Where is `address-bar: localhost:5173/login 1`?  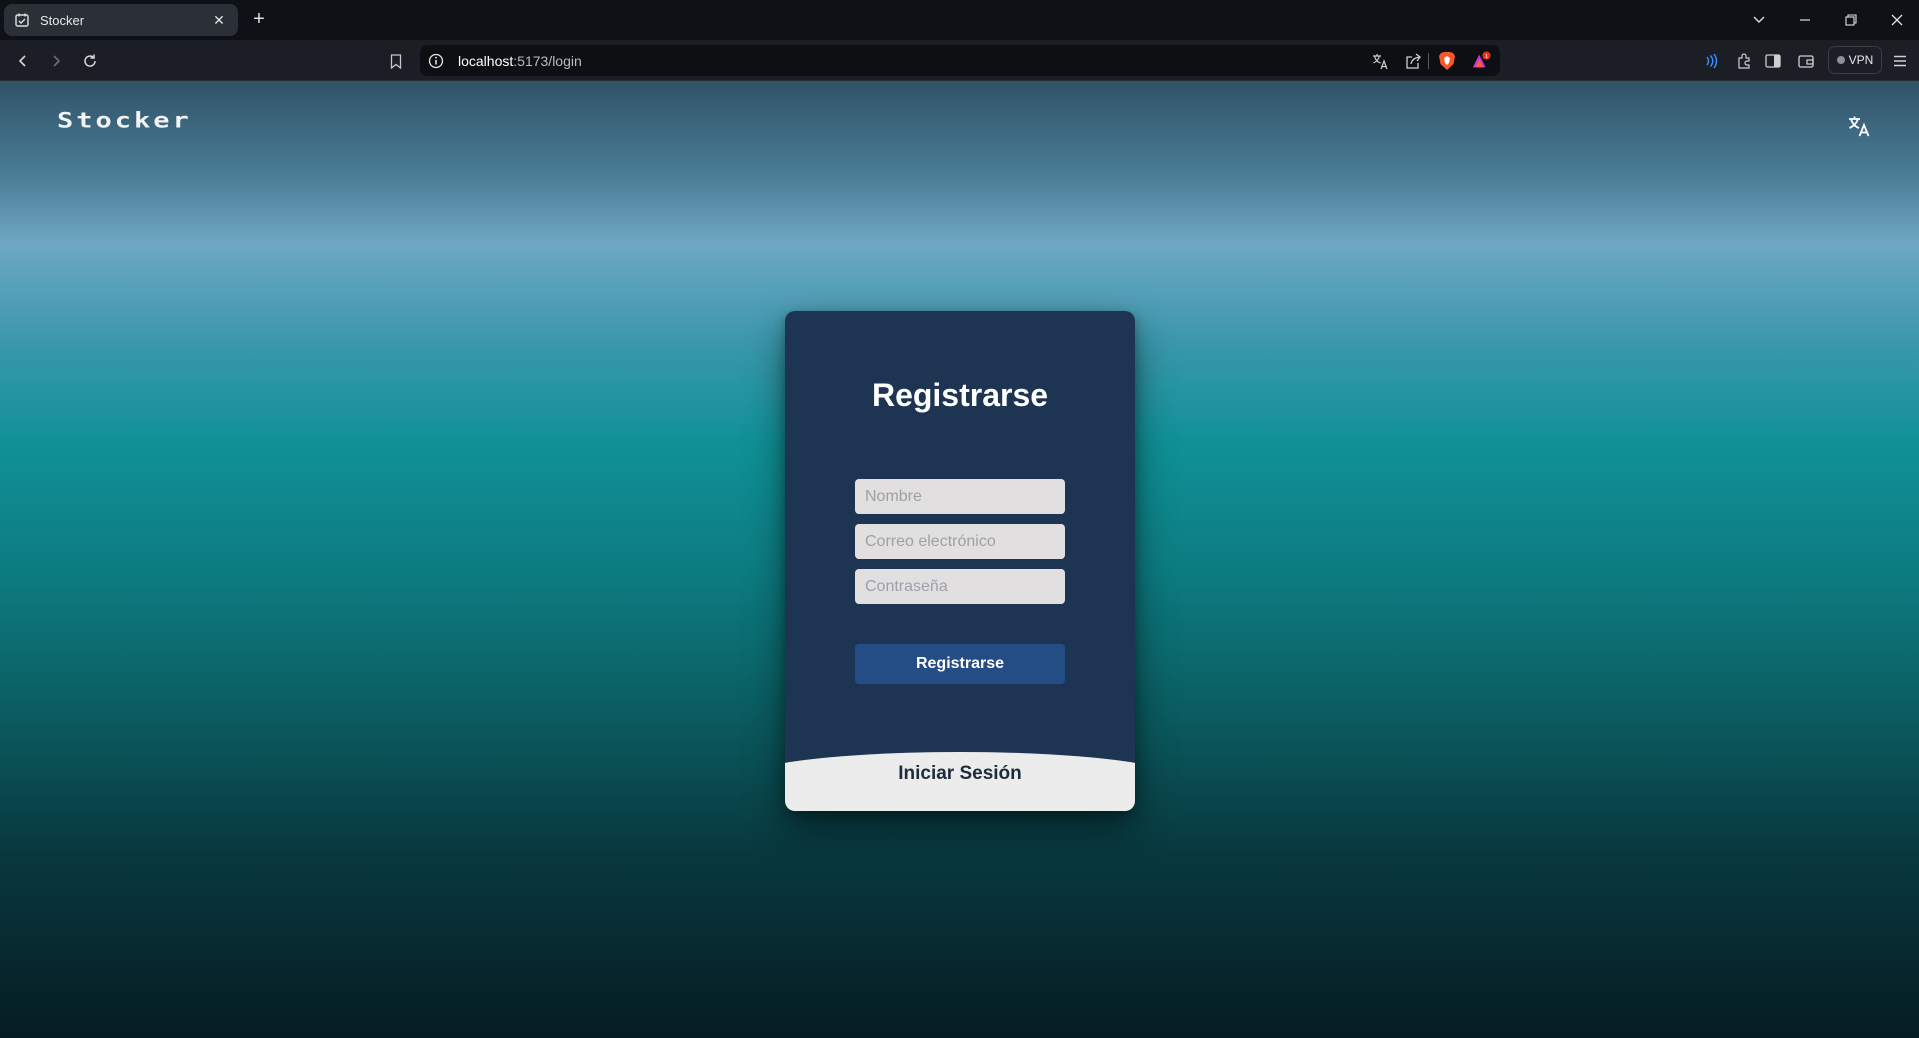
address-bar: localhost:5173/login 1 is located at coordinates (960, 60).